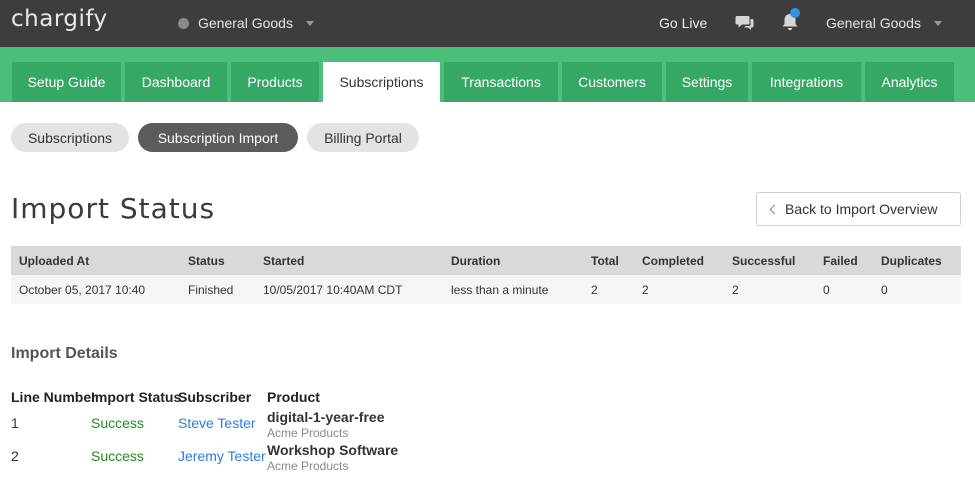  I want to click on tab-settings: Settings, so click(707, 82).